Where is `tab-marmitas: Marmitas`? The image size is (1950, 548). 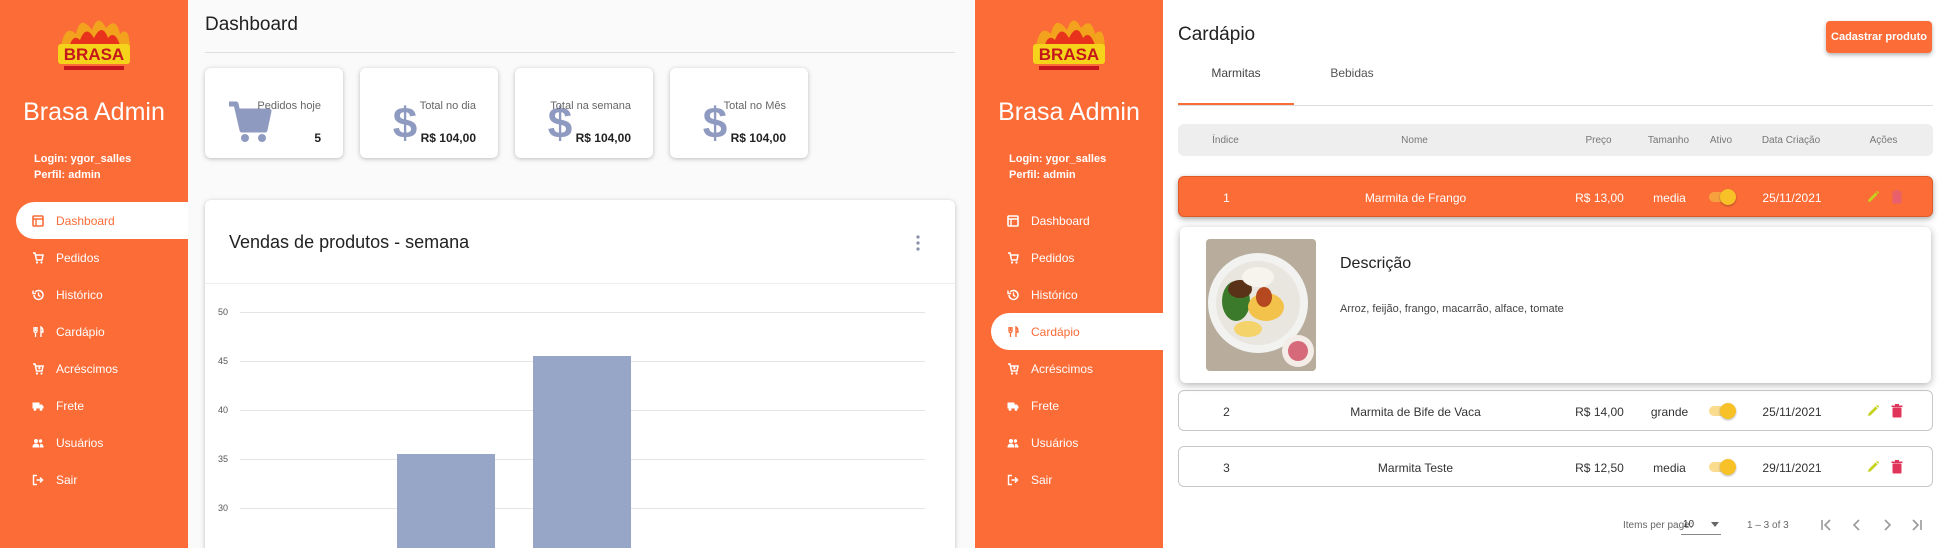
tab-marmitas: Marmitas is located at coordinates (1236, 73).